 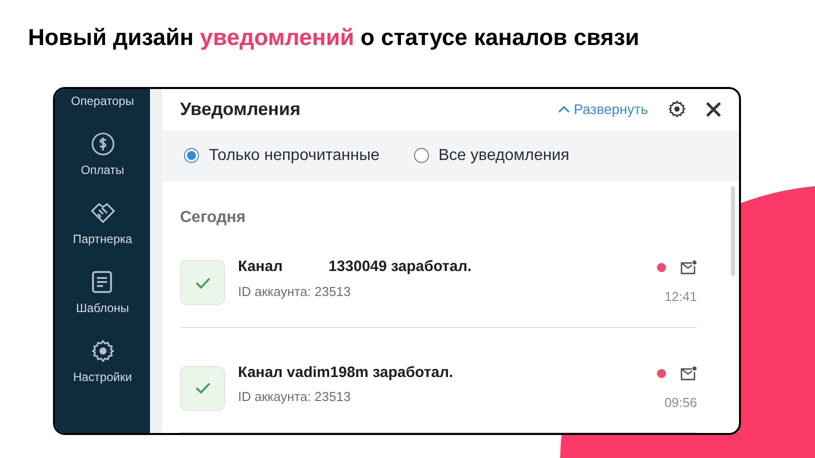 I want to click on filter-radio: Только непрочитанные, so click(x=282, y=156).